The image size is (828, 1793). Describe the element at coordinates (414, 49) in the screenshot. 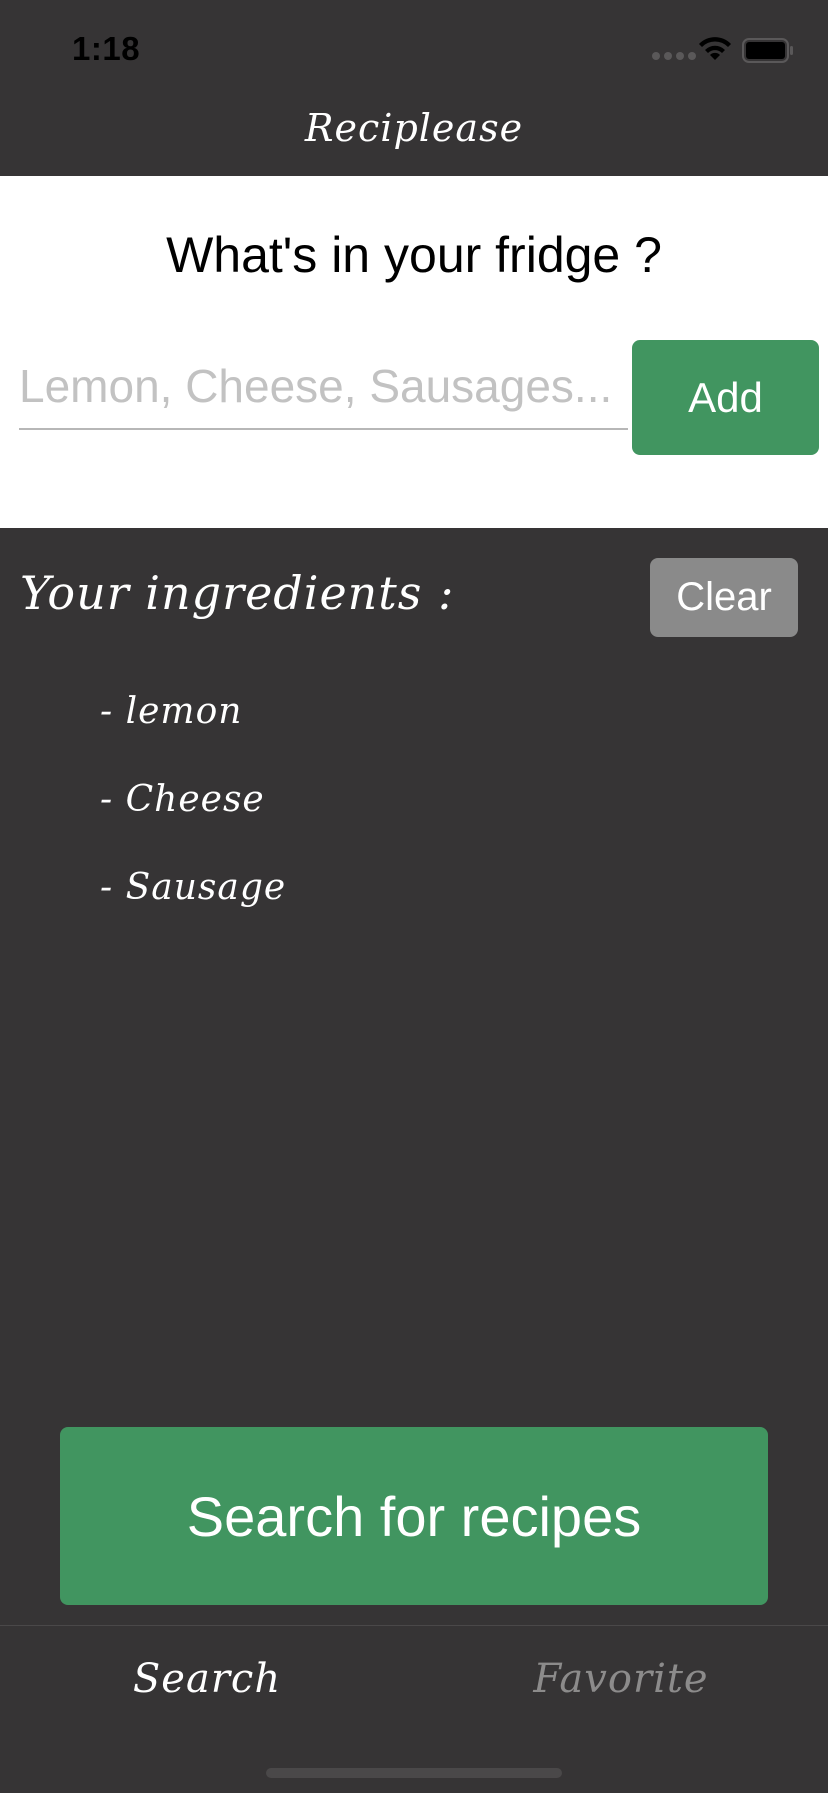

I see `status-bar: 1:18` at that location.